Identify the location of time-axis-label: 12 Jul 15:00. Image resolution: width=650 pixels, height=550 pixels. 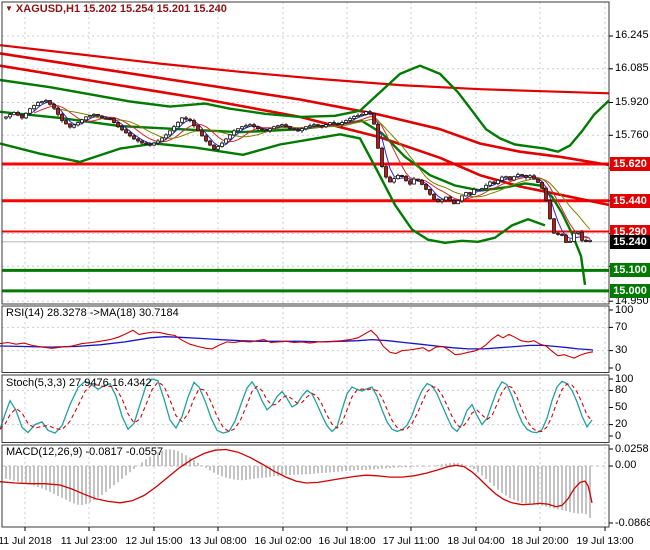
(154, 541).